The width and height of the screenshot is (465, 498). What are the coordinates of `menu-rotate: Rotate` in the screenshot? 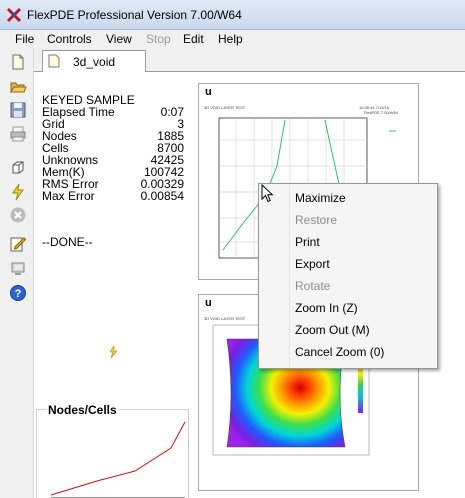 It's located at (312, 286).